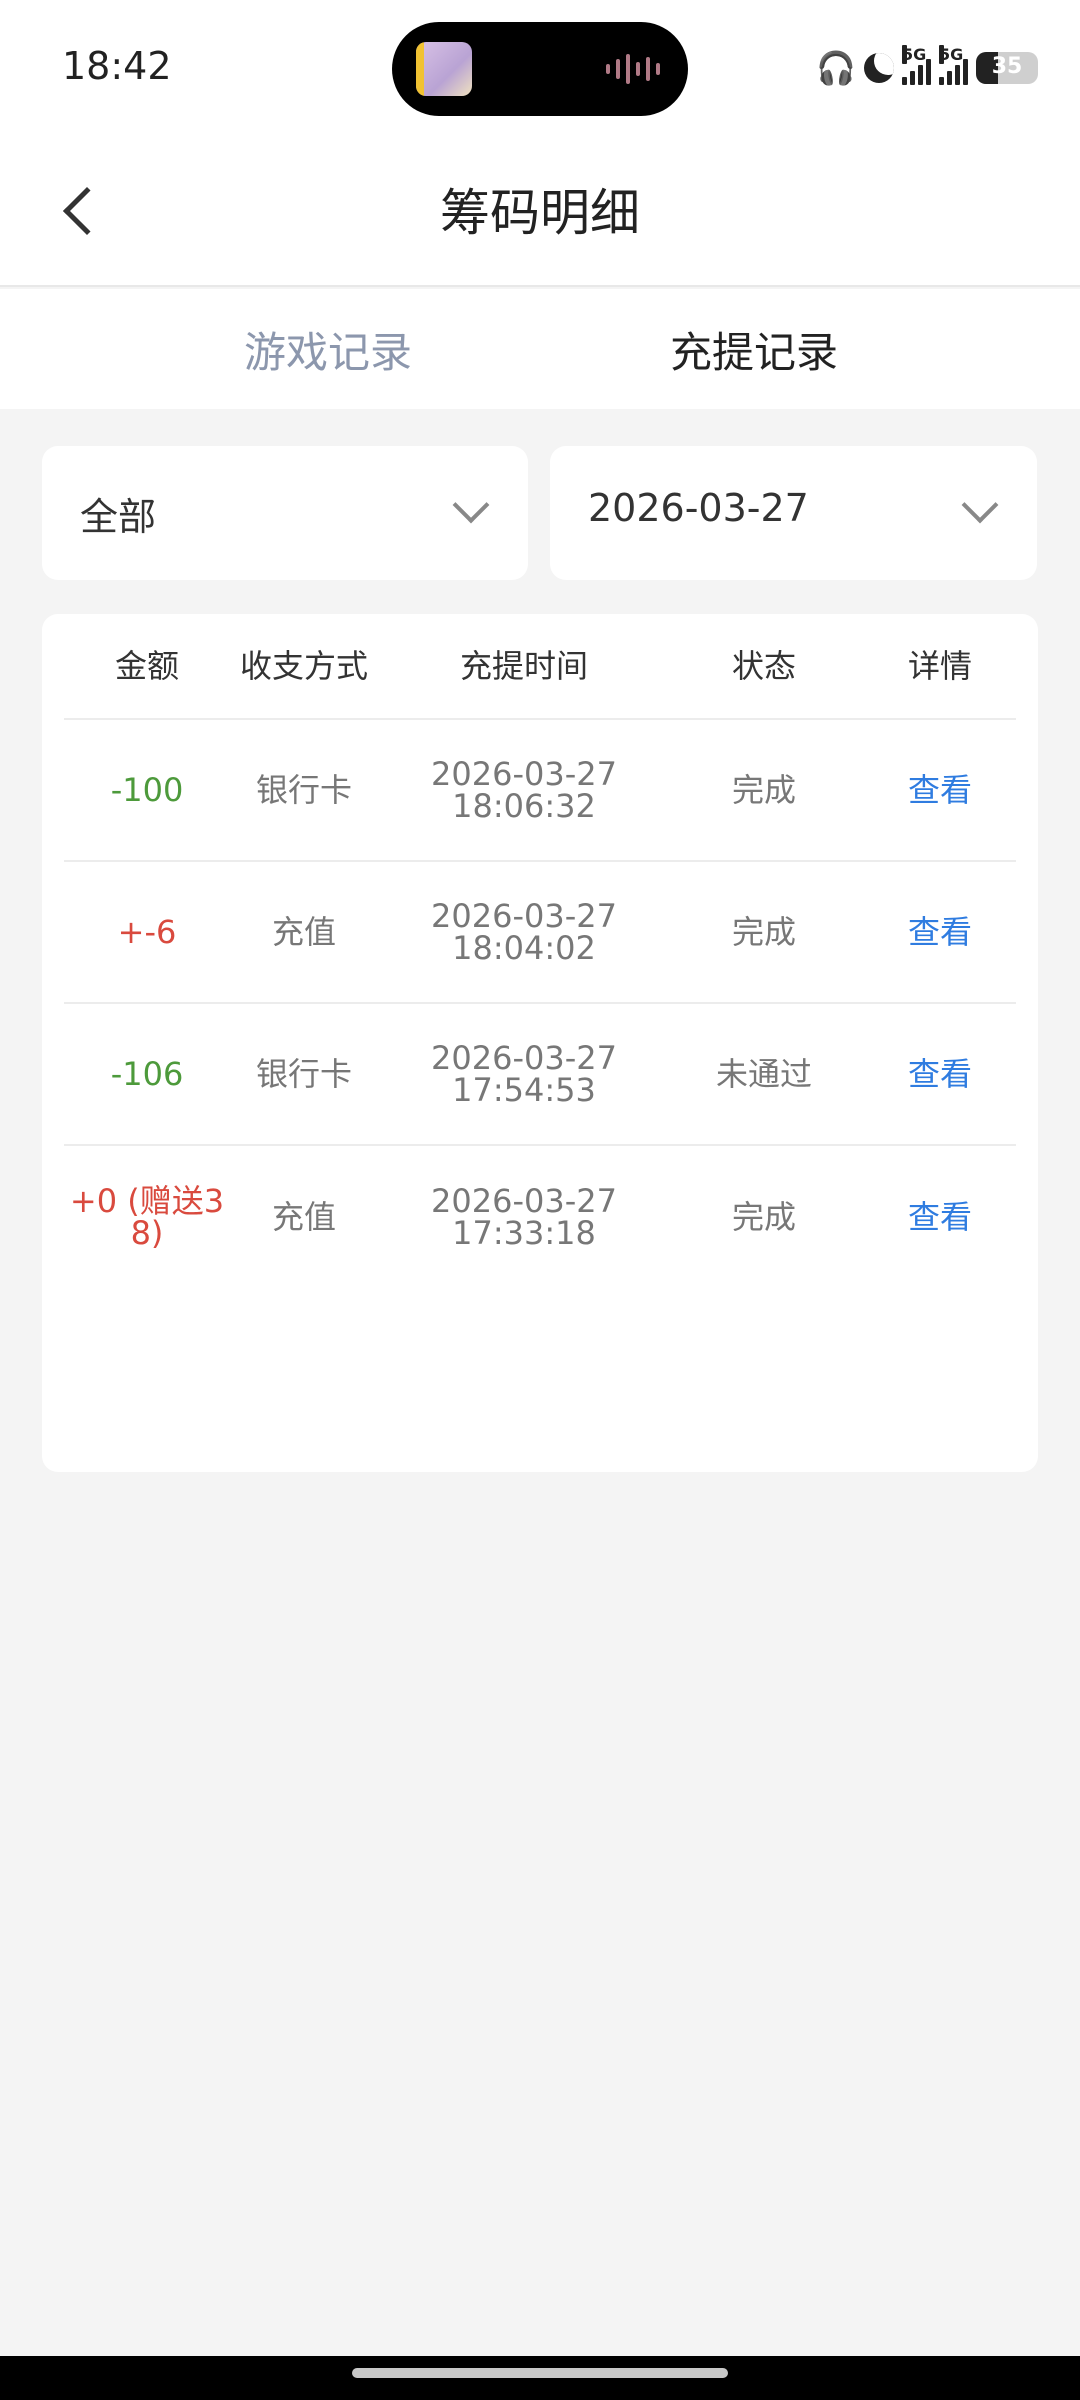 This screenshot has height=2400, width=1080. Describe the element at coordinates (754, 349) in the screenshot. I see `tab-recharge-records: 充提记录` at that location.